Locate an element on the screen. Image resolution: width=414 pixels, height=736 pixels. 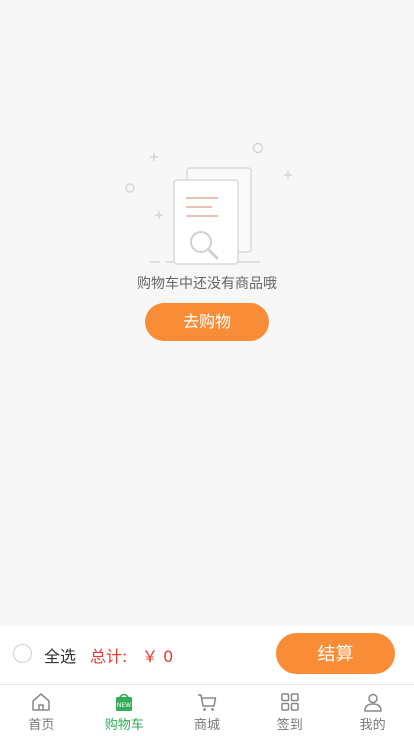
bottom-tabbar: 首页 NEW 购物车 商城 签到 我的 is located at coordinates (207, 710).